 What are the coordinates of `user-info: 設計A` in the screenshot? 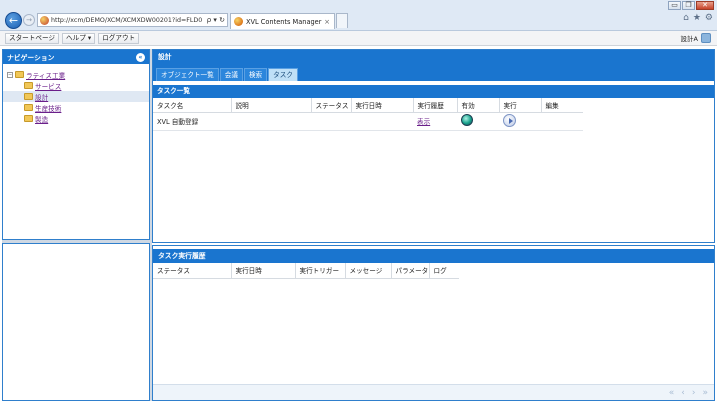 It's located at (696, 38).